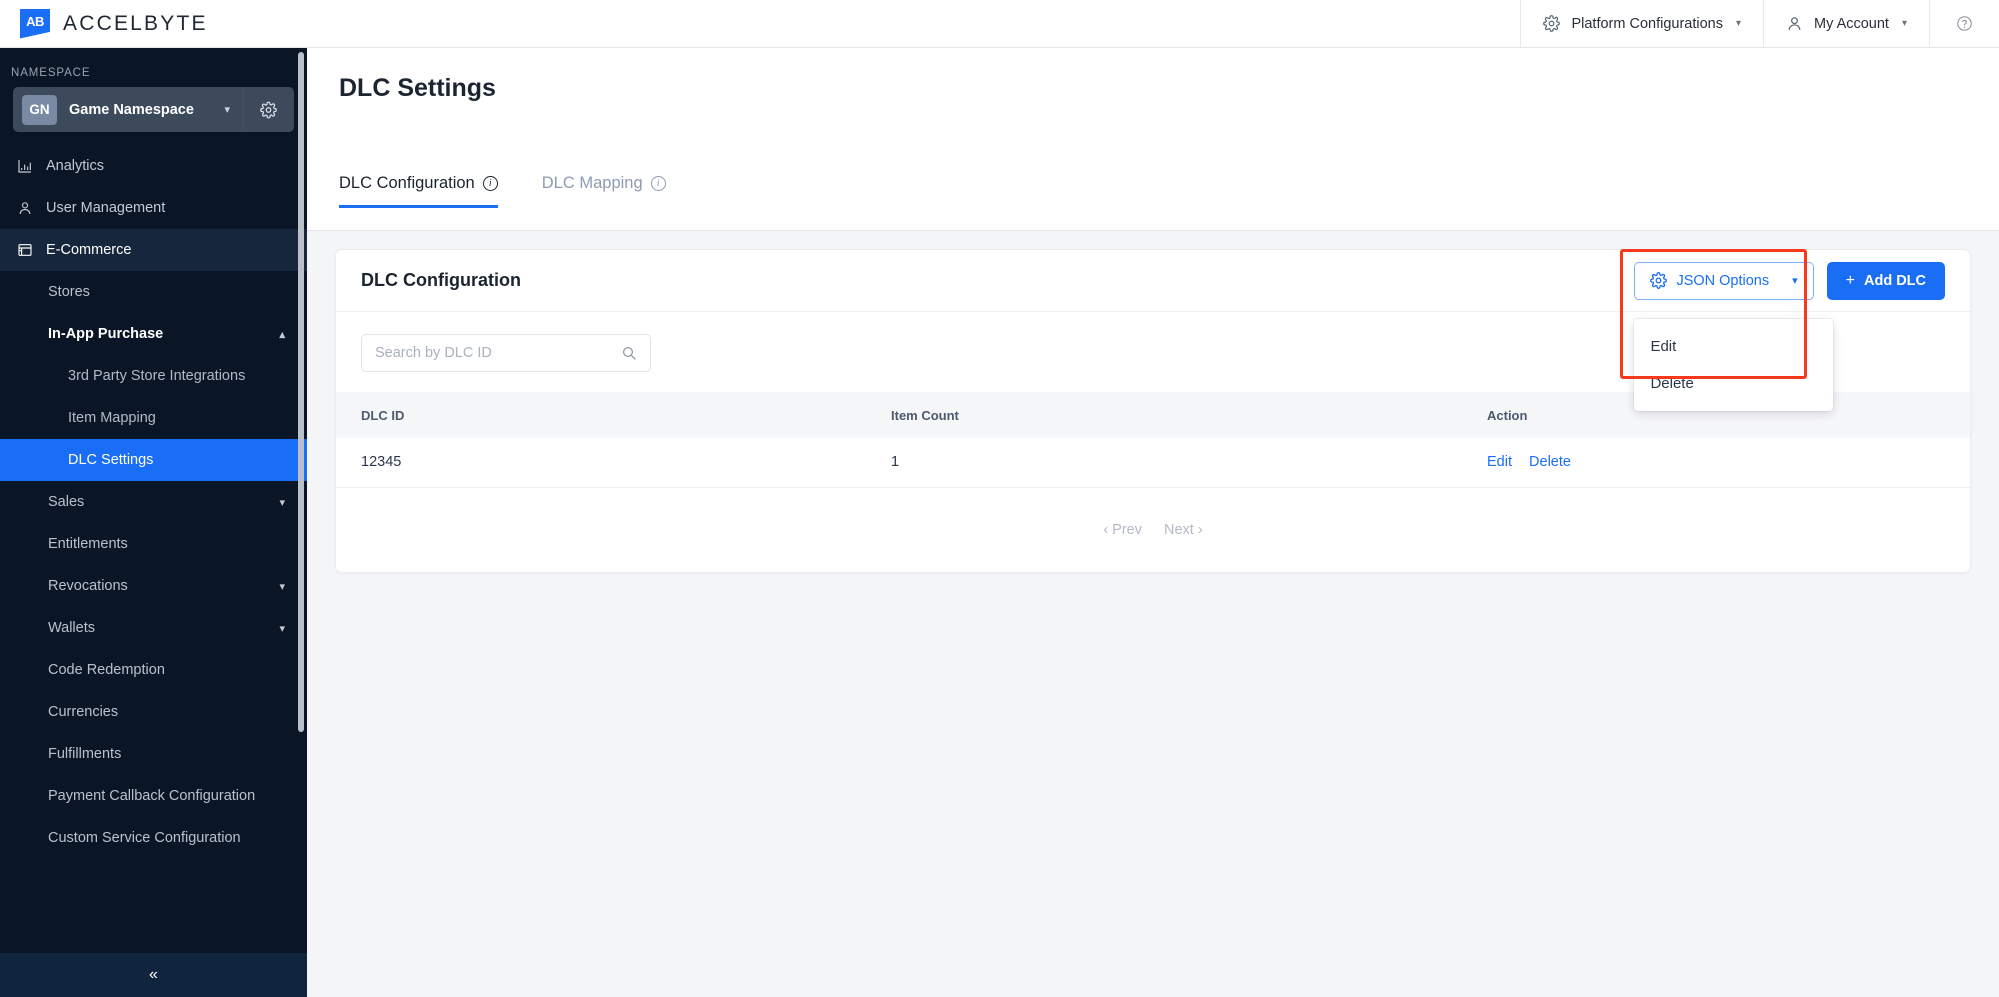  I want to click on sidebar-item-in-app-purchase: In-App Purchase ▴, so click(153, 334).